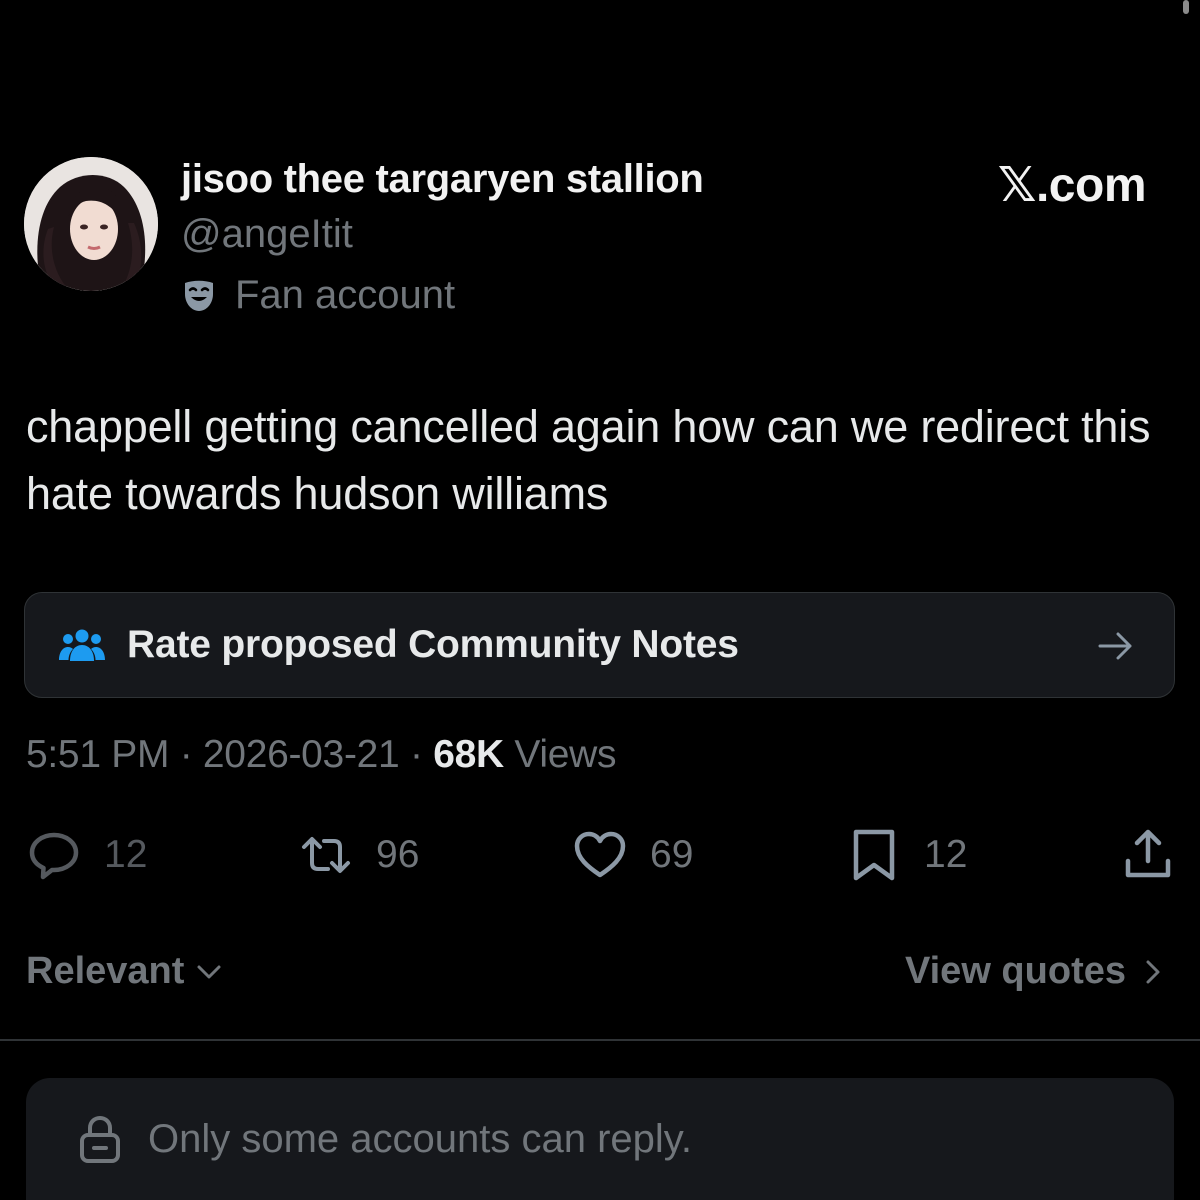  I want to click on share-icon, so click(1148, 853).